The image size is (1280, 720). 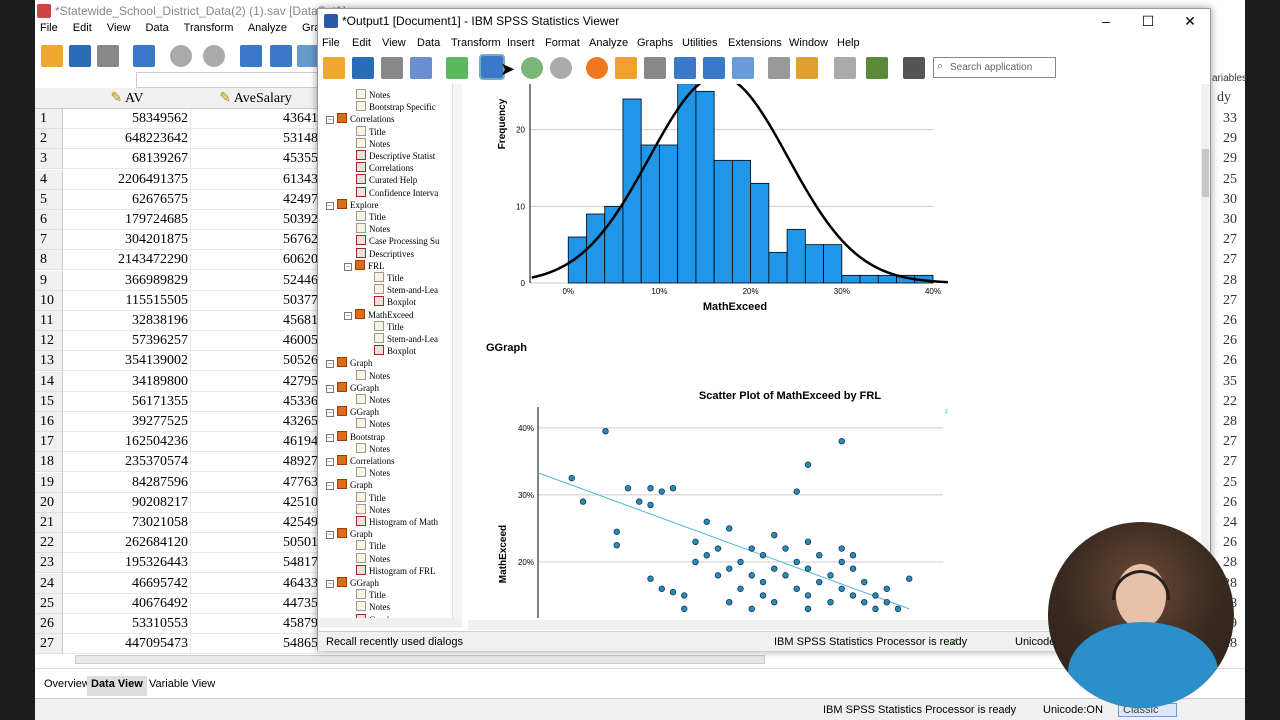 I want to click on row-number: 6, so click(x=49, y=220).